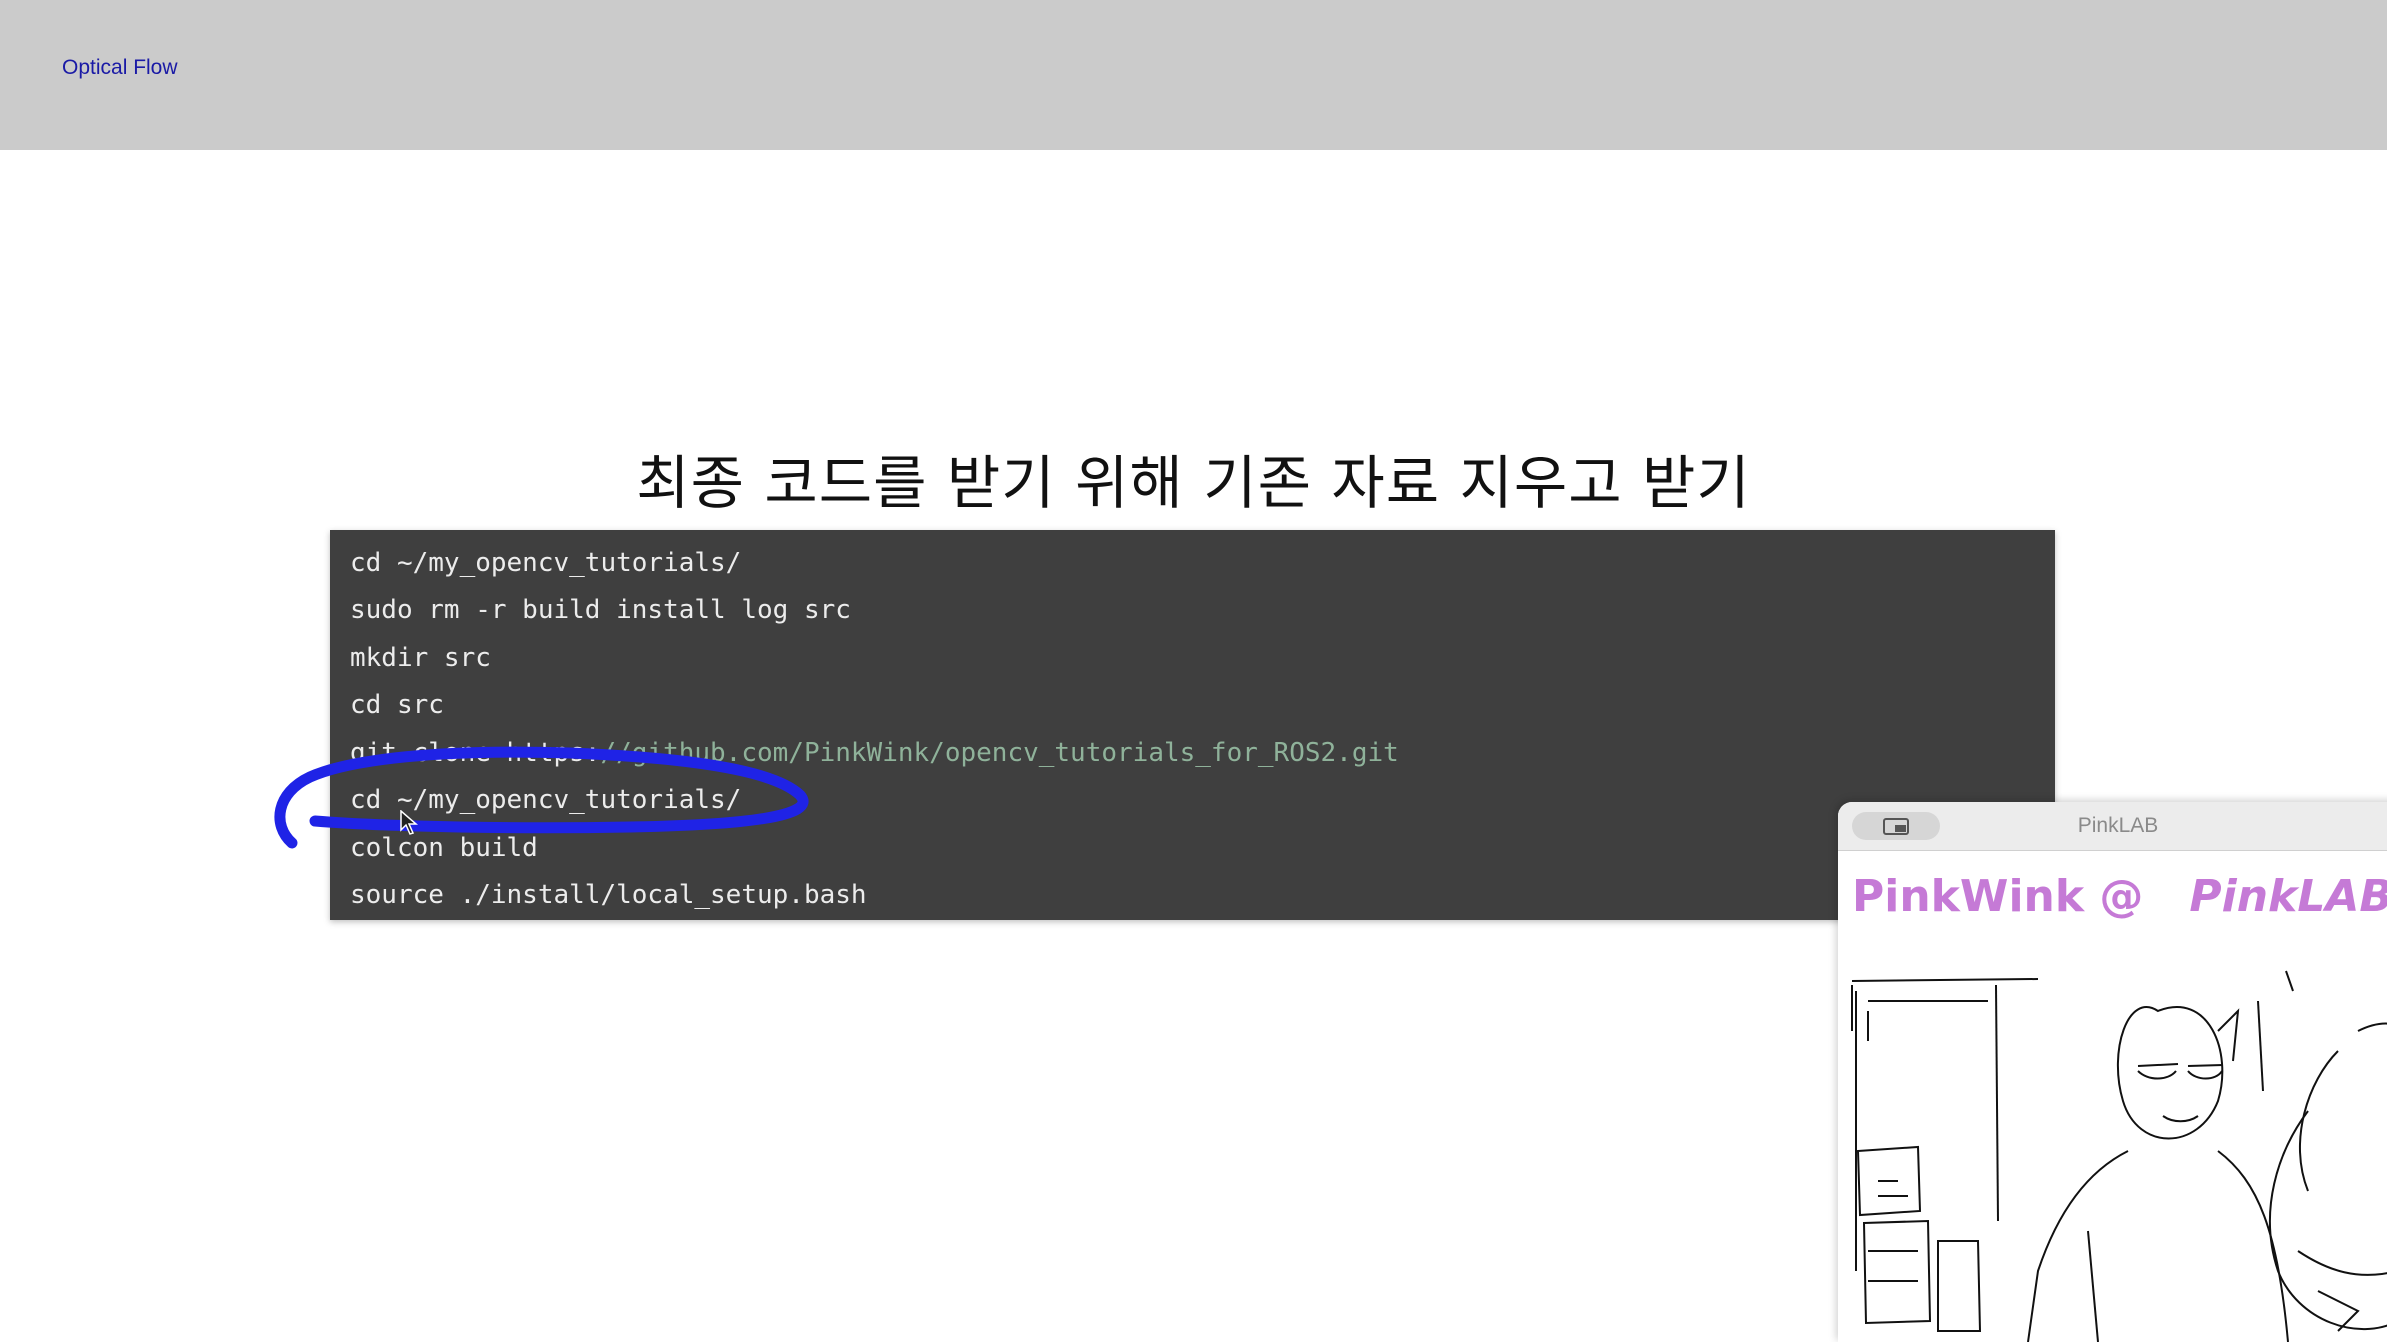 The width and height of the screenshot is (2387, 1342). I want to click on webcam-feed: PinkWink @ PinkLAB, so click(2112, 1096).